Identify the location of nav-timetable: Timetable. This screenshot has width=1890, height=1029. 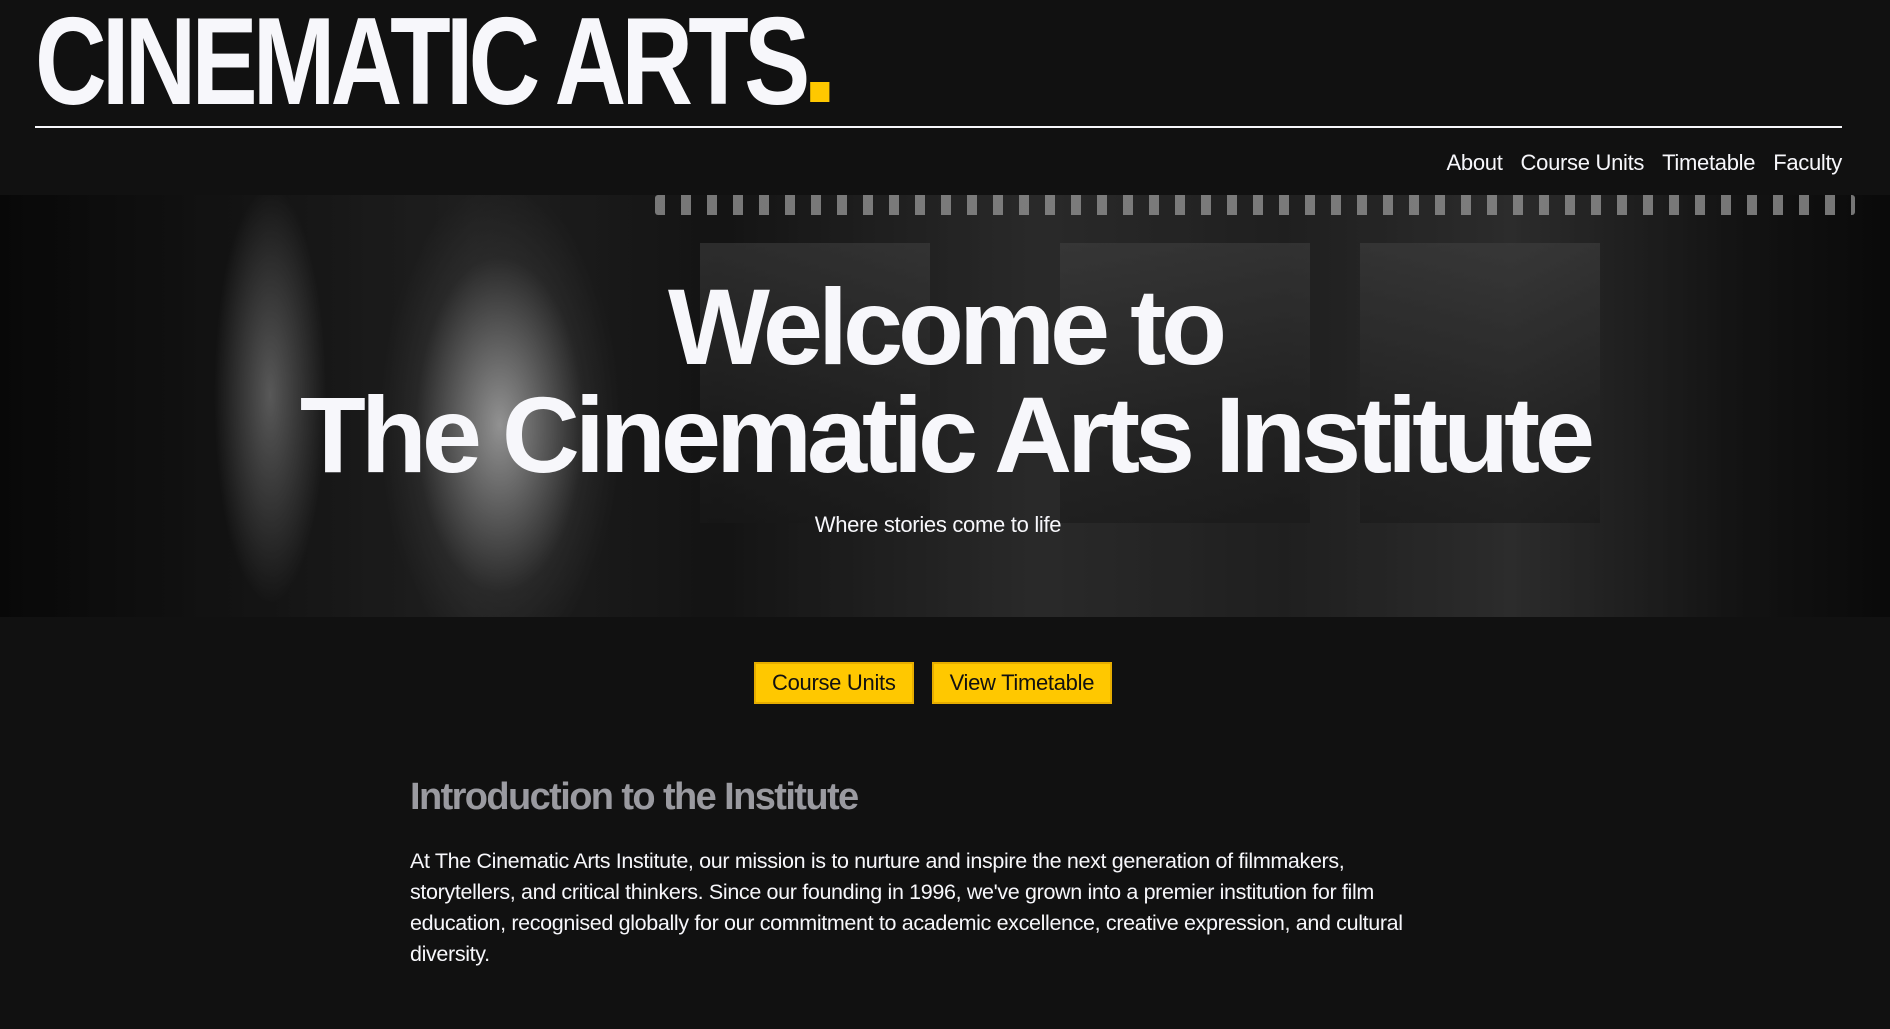
(1708, 163).